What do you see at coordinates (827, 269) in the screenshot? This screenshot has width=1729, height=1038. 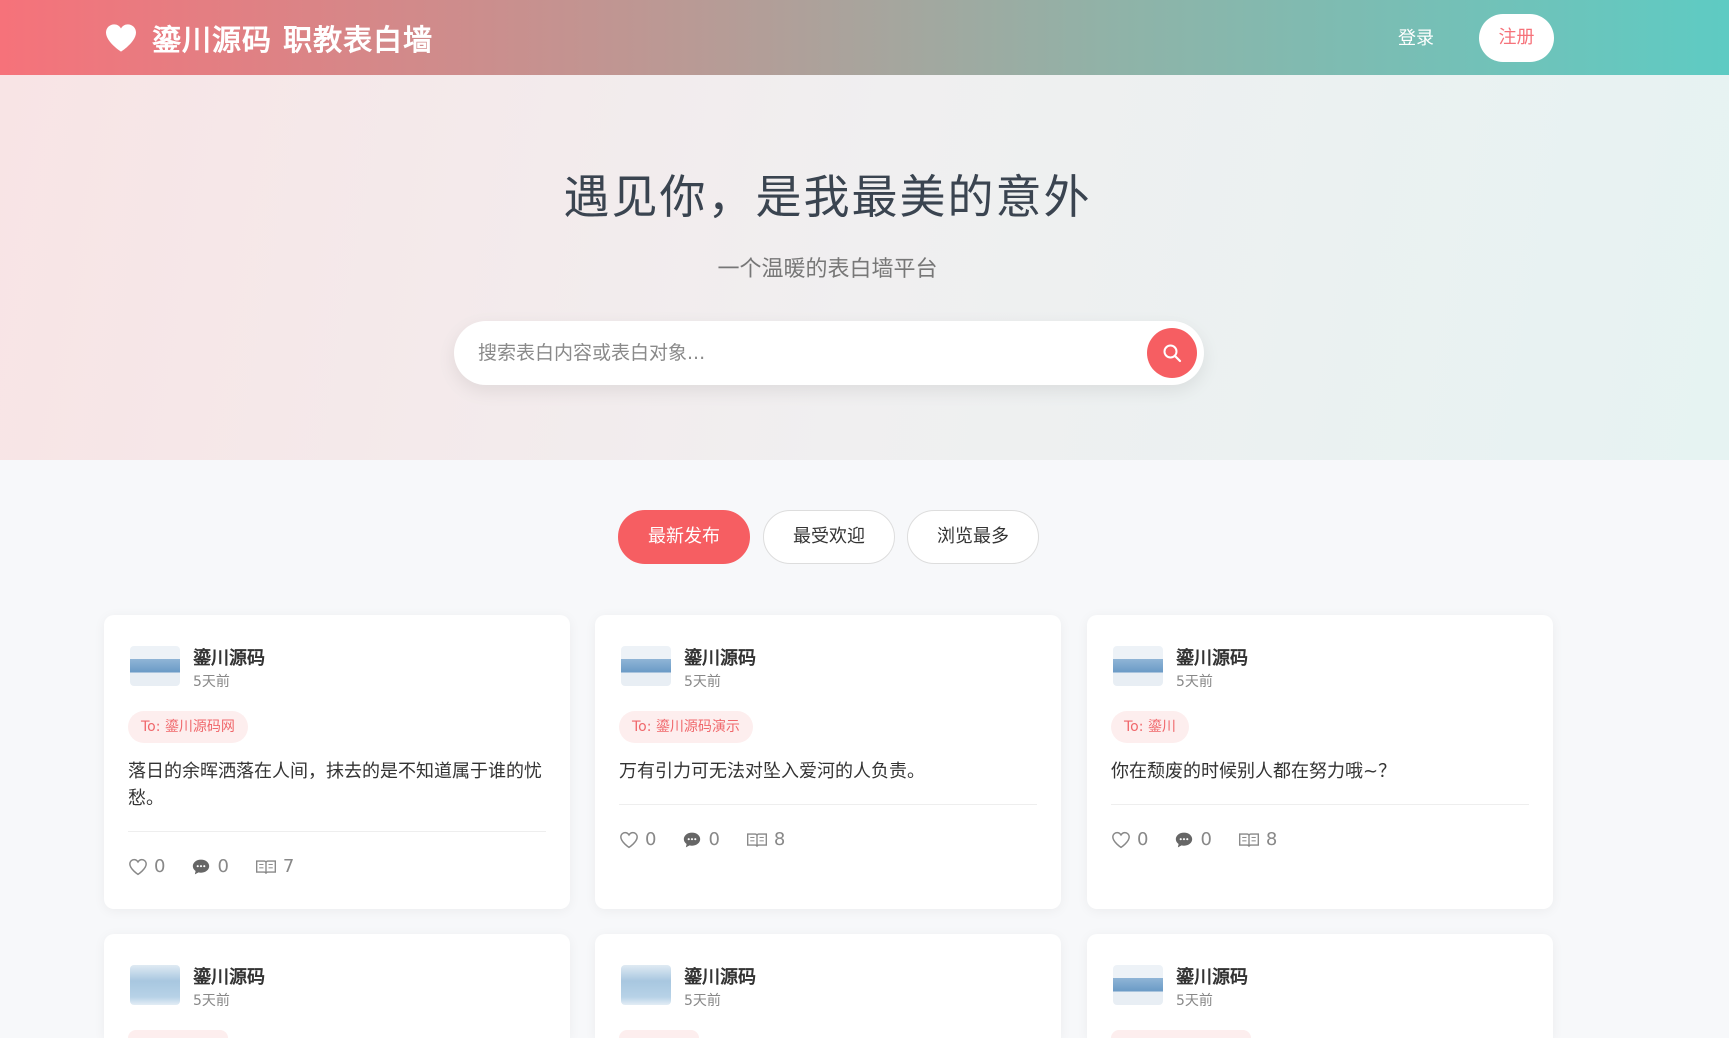 I see `hero-subtitle: 一个温暖的表白墙平台` at bounding box center [827, 269].